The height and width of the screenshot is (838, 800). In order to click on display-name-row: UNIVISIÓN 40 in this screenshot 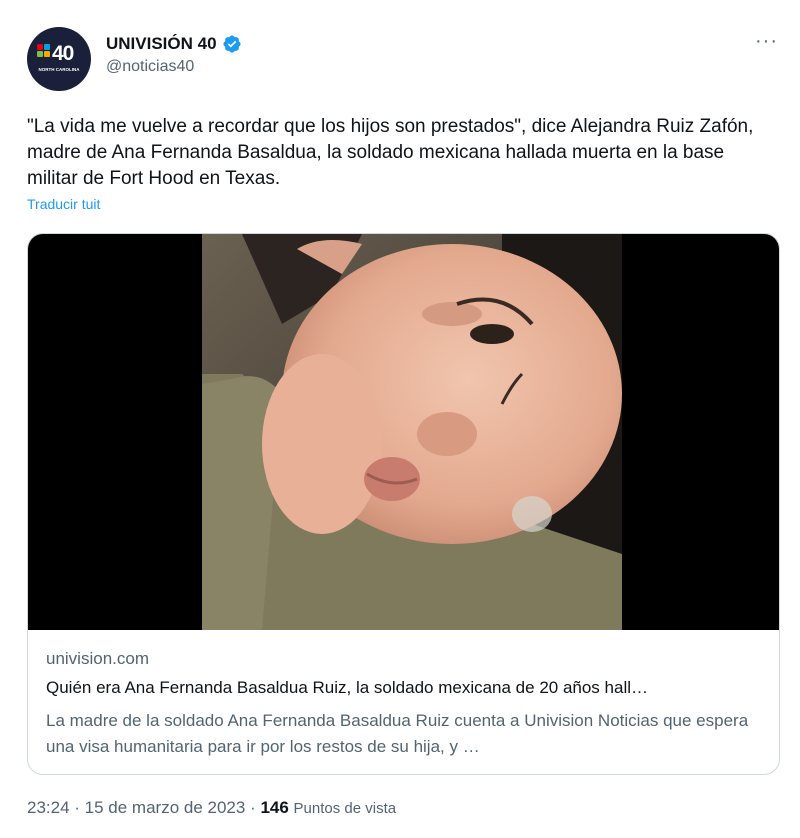, I will do `click(174, 44)`.